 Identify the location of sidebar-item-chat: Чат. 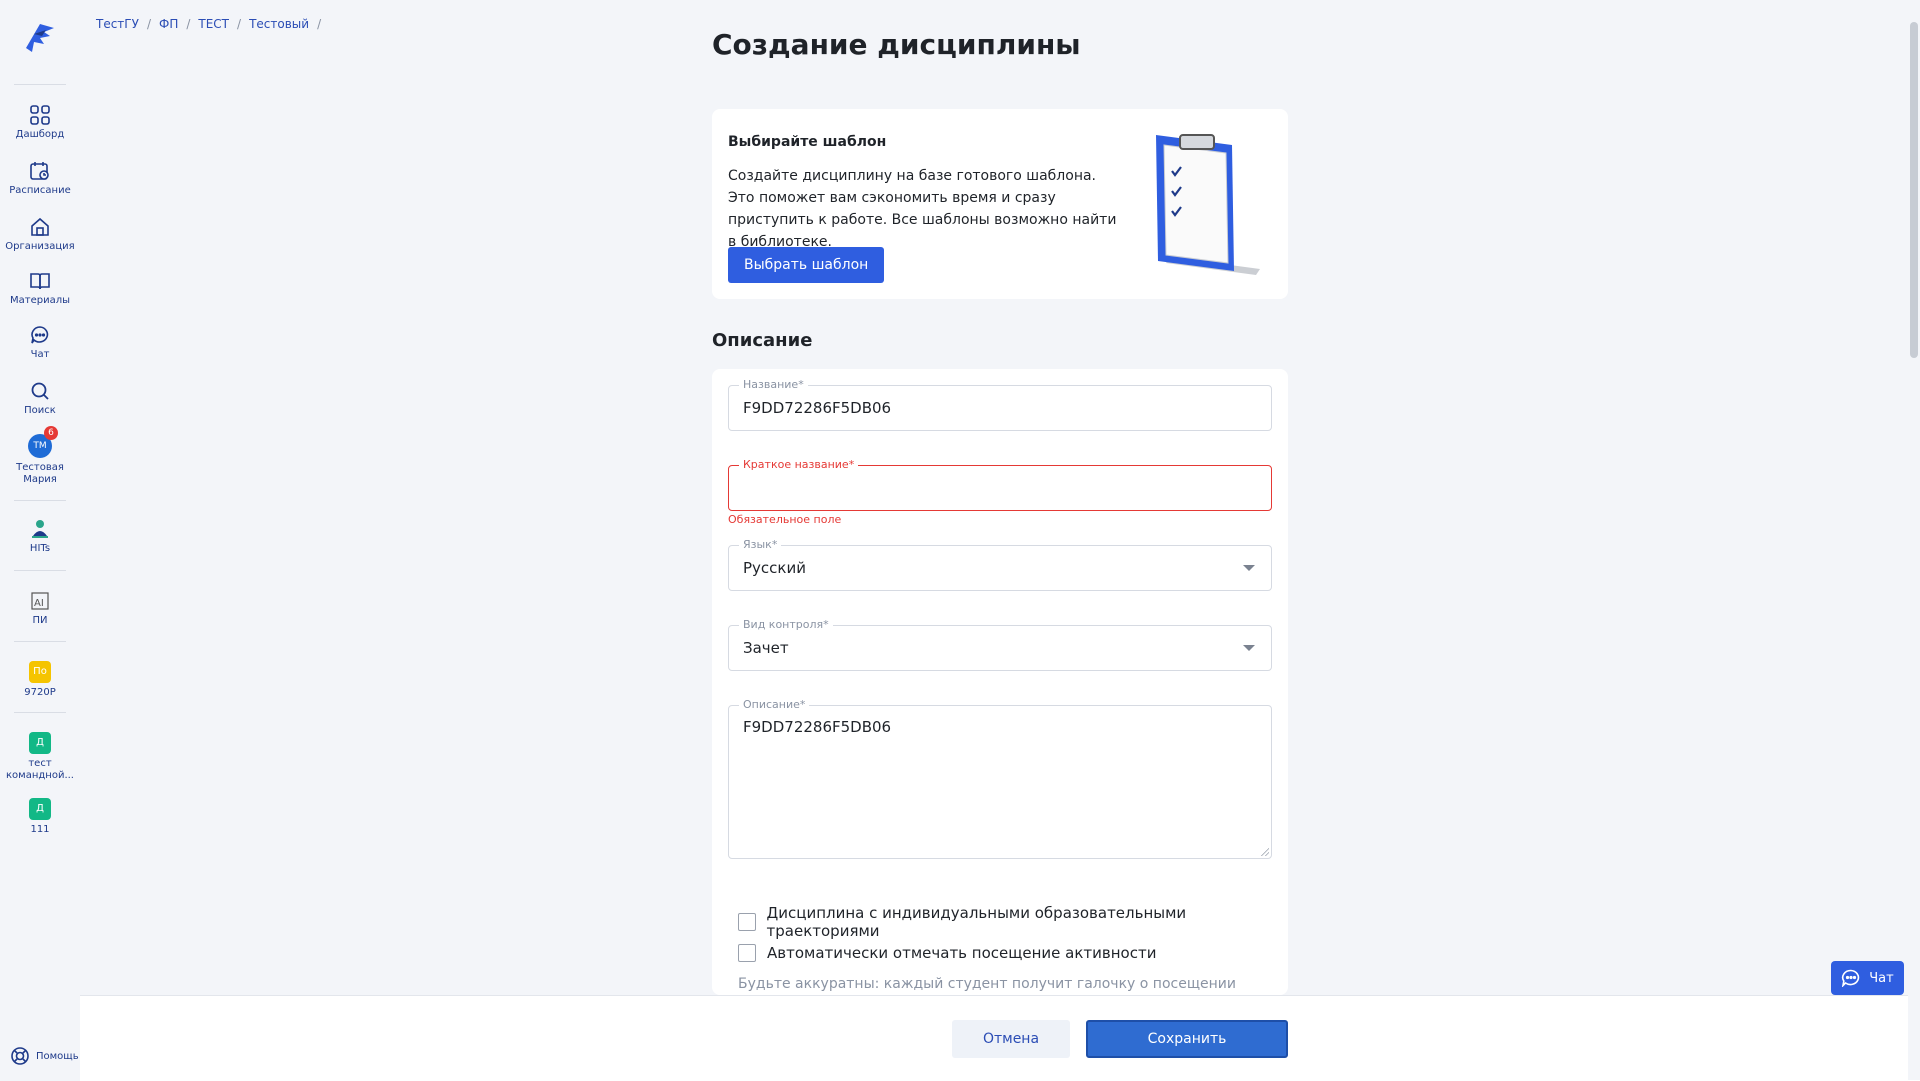
(40, 342).